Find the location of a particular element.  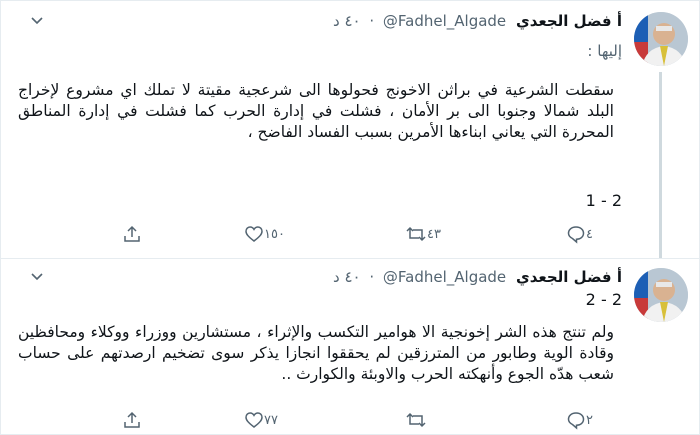

tweet-actions: ٤ ٤٣ ١٥٠ is located at coordinates (350, 234).